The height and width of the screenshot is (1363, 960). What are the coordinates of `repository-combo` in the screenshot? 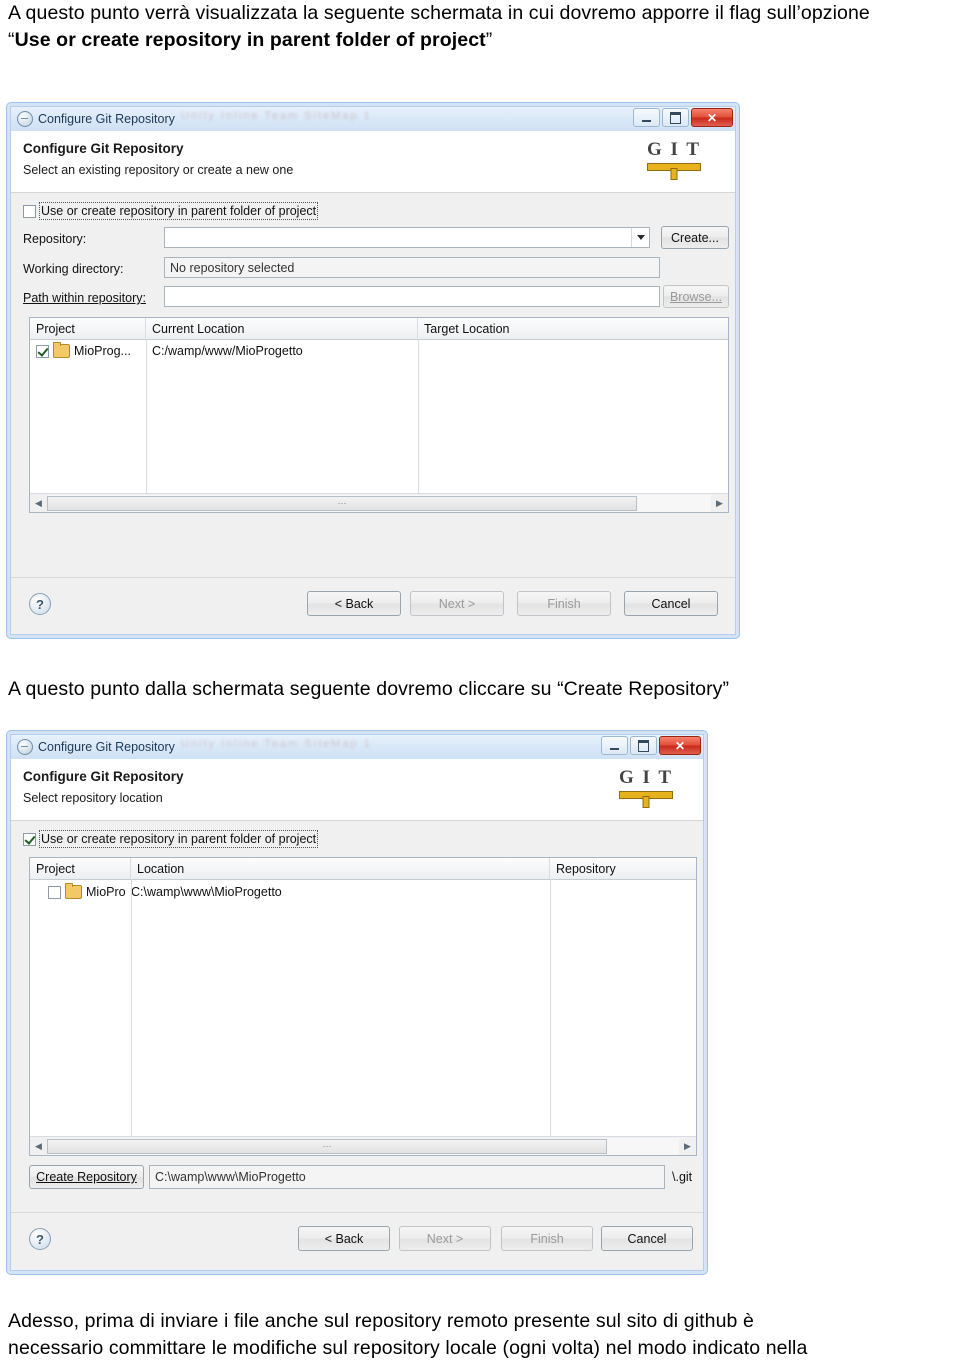 It's located at (407, 237).